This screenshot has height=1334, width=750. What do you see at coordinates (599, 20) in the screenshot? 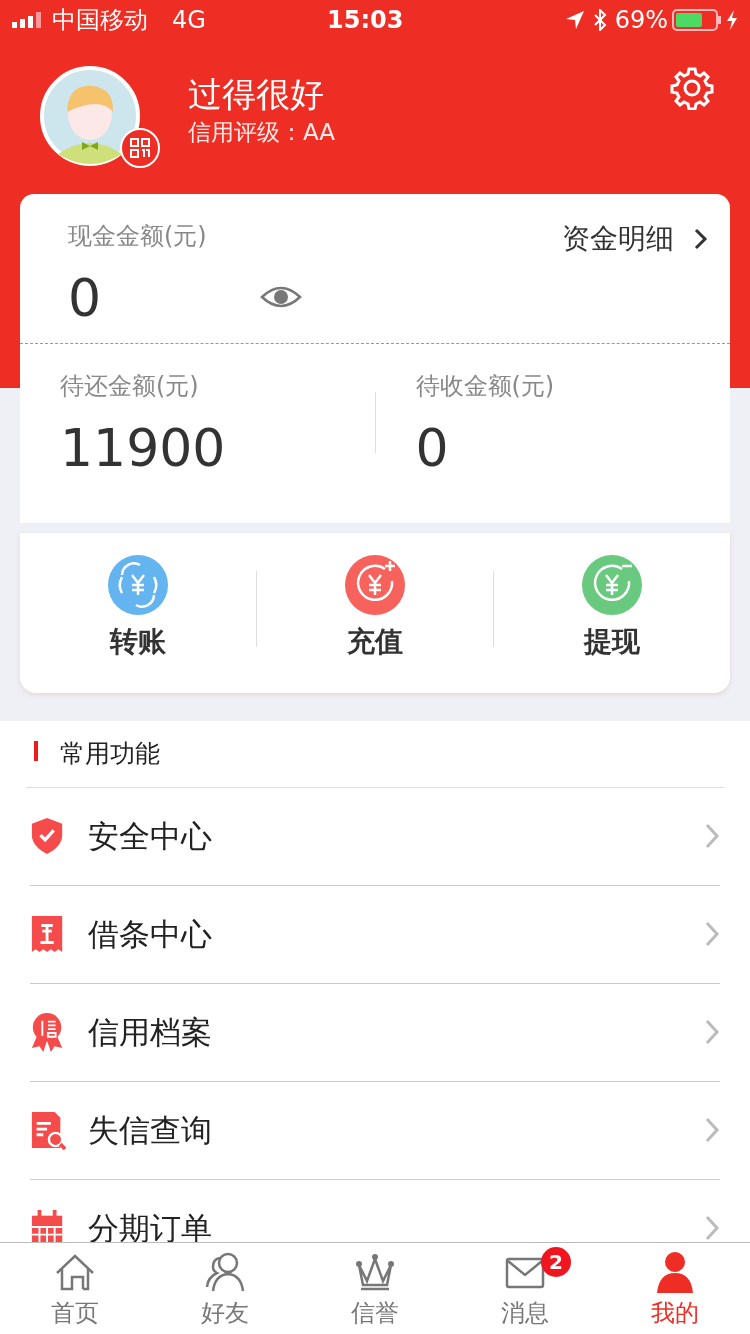
I see `bluetooth-icon` at bounding box center [599, 20].